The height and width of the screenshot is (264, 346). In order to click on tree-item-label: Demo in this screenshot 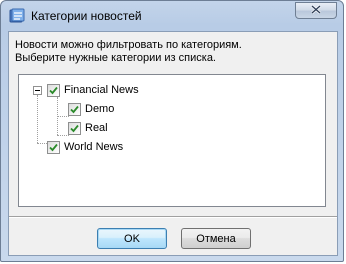, I will do `click(100, 109)`.